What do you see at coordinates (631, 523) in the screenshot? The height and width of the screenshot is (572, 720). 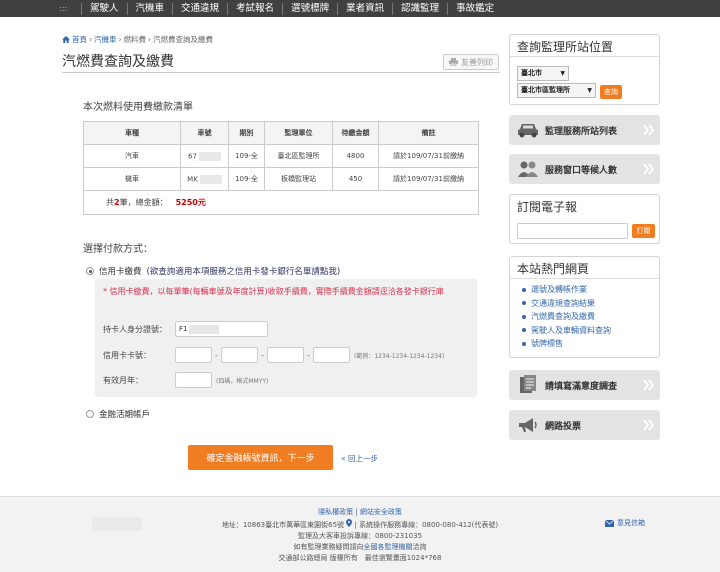 I see `feedback-mail-label: 意見信箱` at bounding box center [631, 523].